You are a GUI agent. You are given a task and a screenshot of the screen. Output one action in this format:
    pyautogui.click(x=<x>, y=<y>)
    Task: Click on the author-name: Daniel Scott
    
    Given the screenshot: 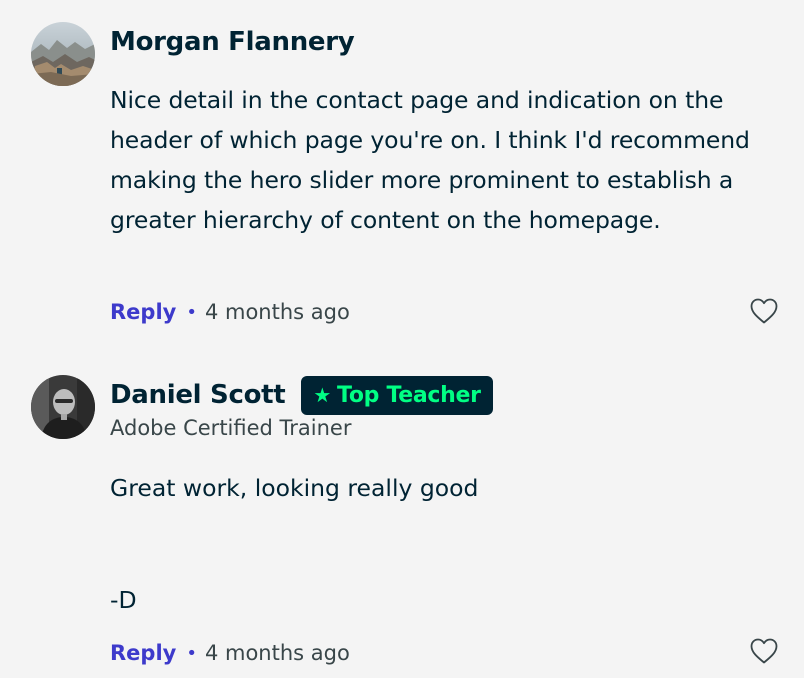 What is the action you would take?
    pyautogui.click(x=198, y=395)
    